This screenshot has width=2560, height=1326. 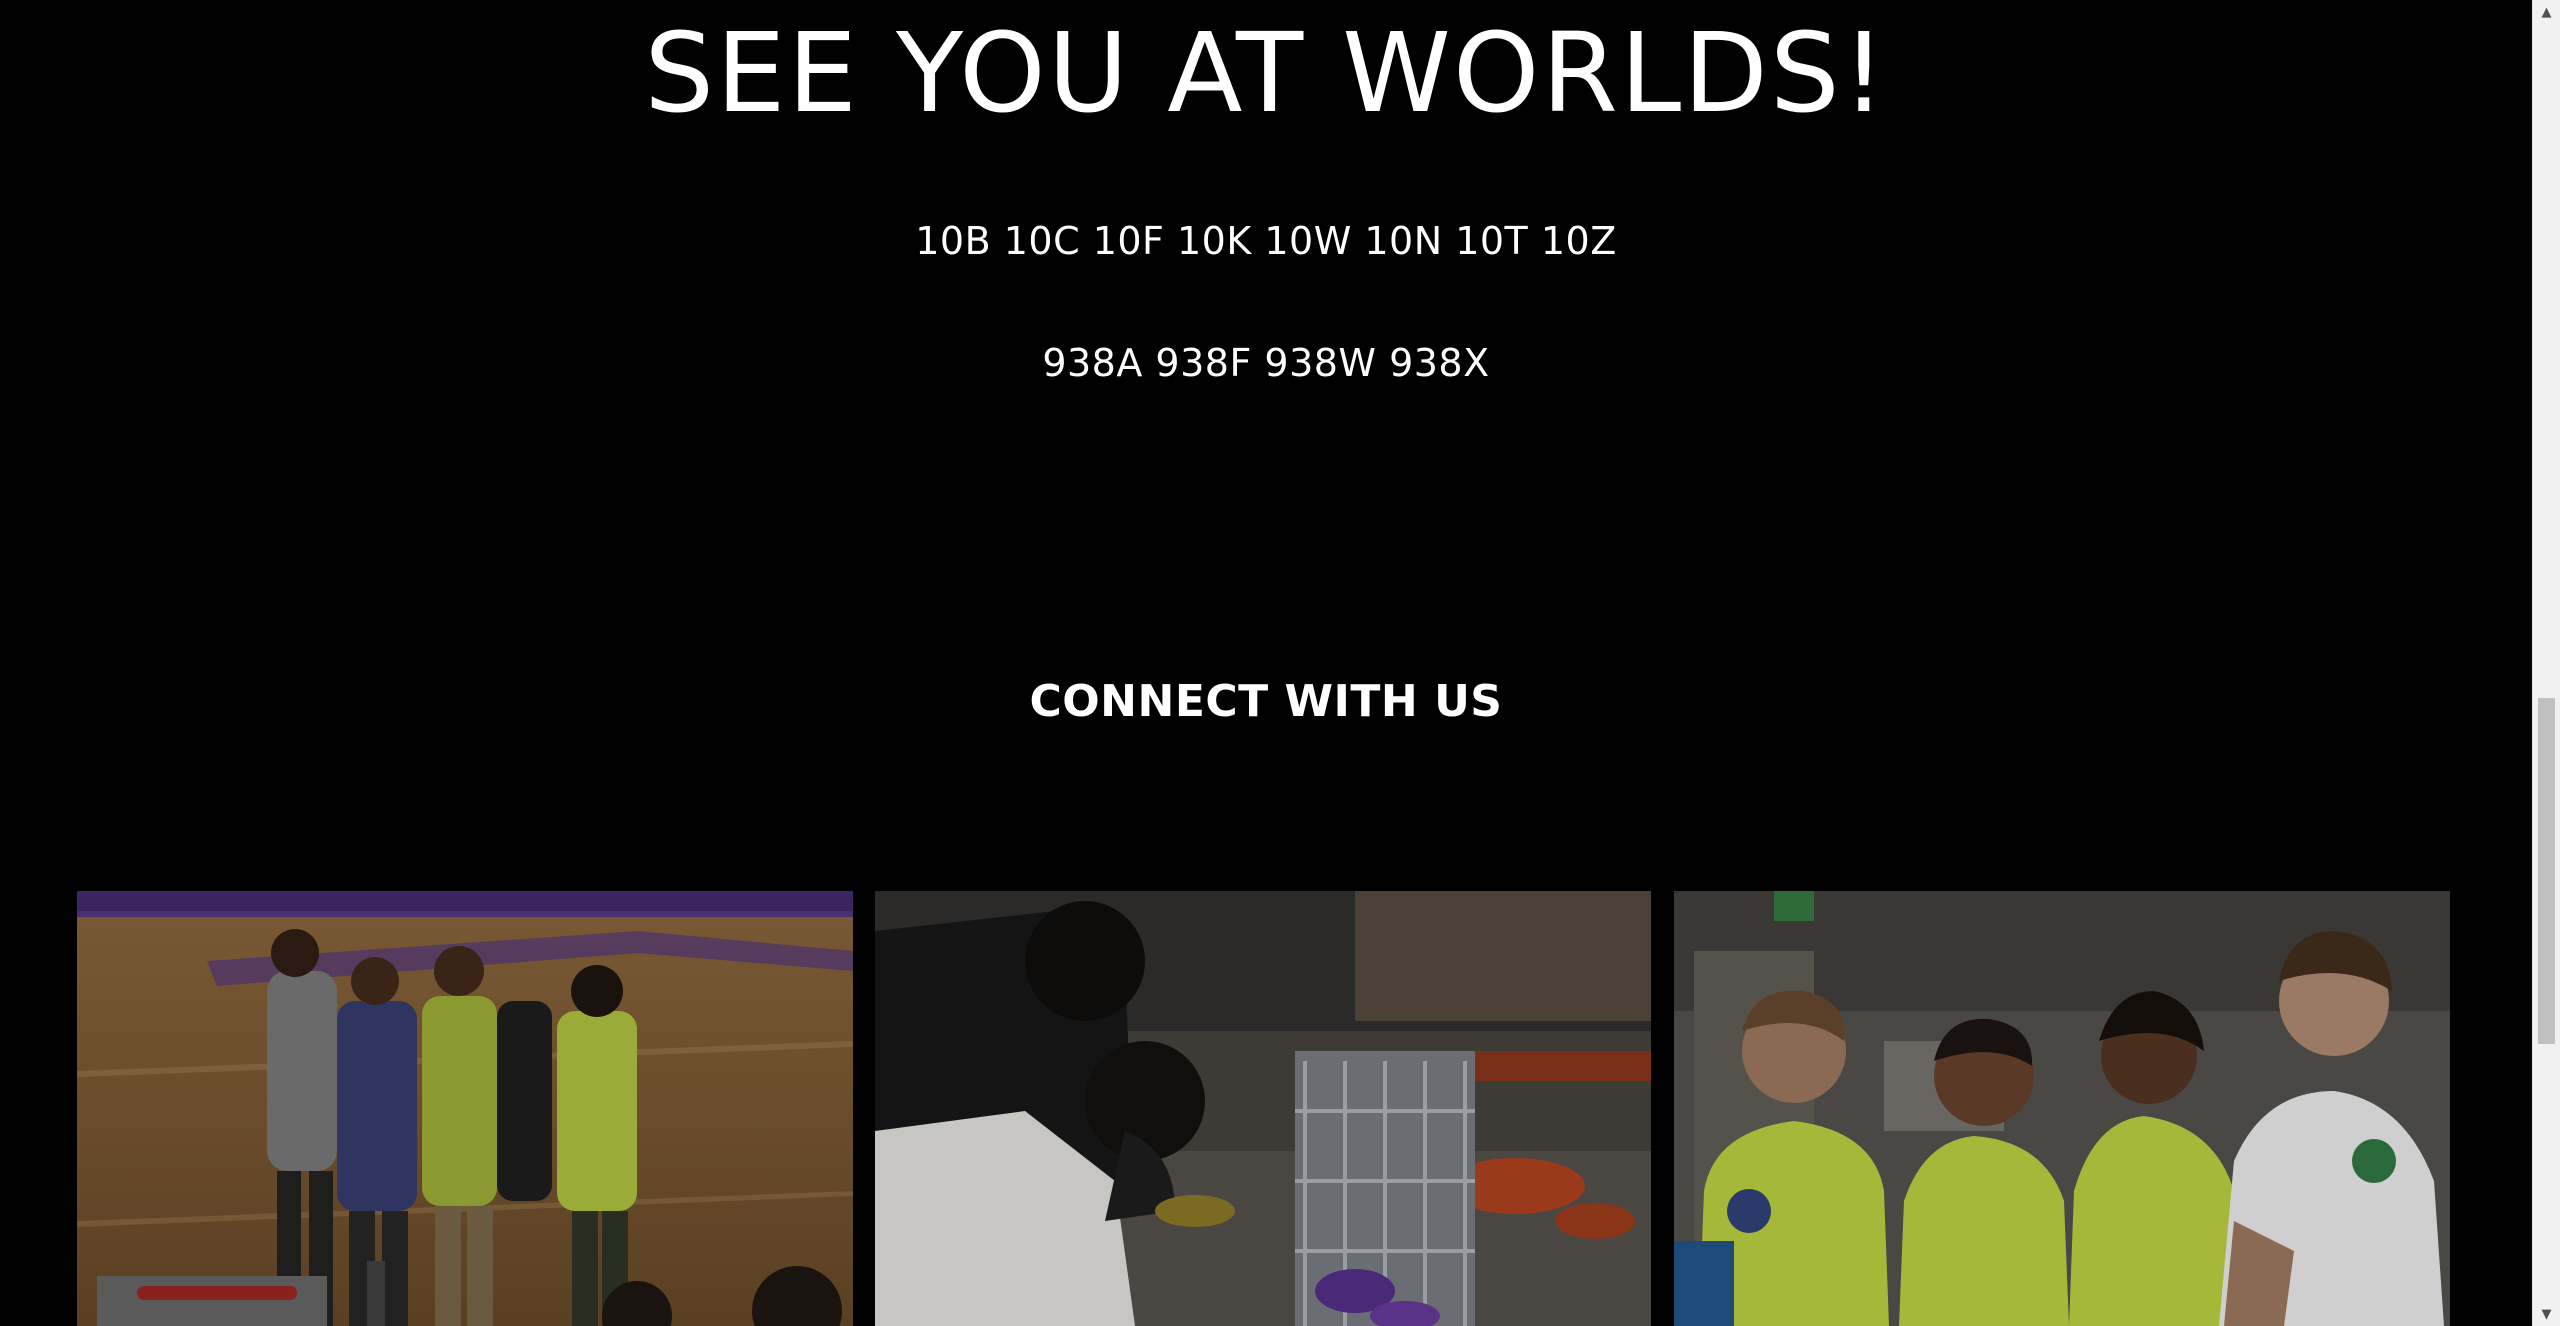 I want to click on robot-build-image, so click(x=1263, y=1108).